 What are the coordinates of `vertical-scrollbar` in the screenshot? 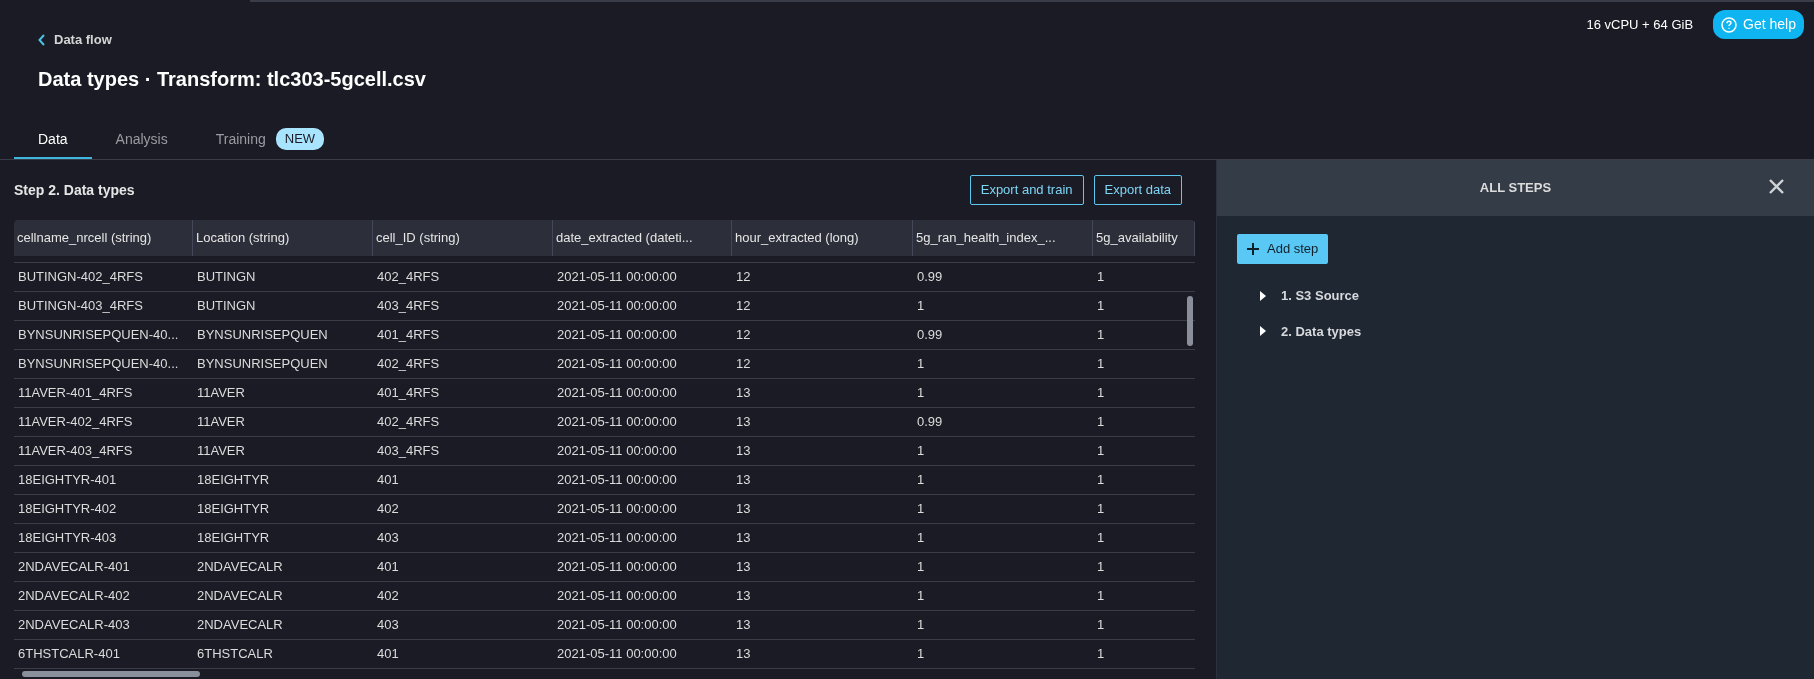 It's located at (1190, 321).